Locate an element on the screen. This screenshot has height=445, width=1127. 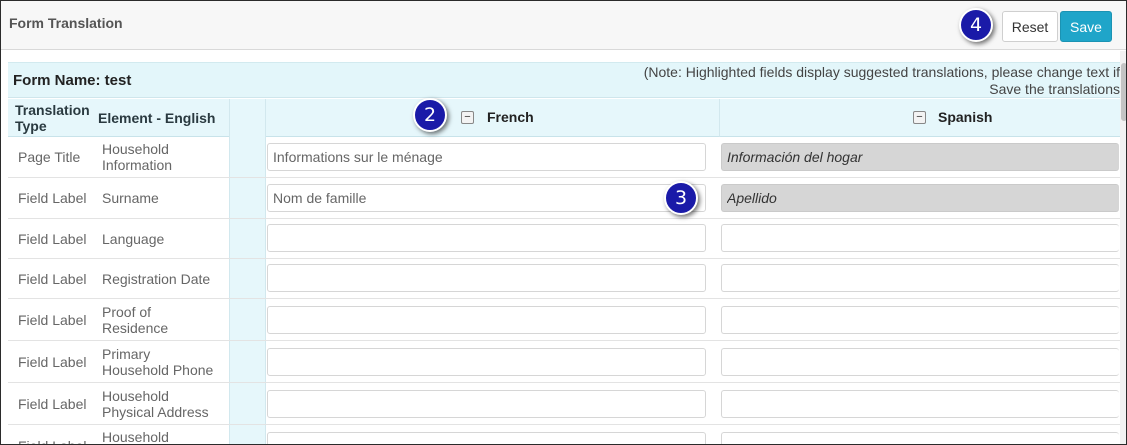
element-name: Proof of Residence is located at coordinates (161, 320).